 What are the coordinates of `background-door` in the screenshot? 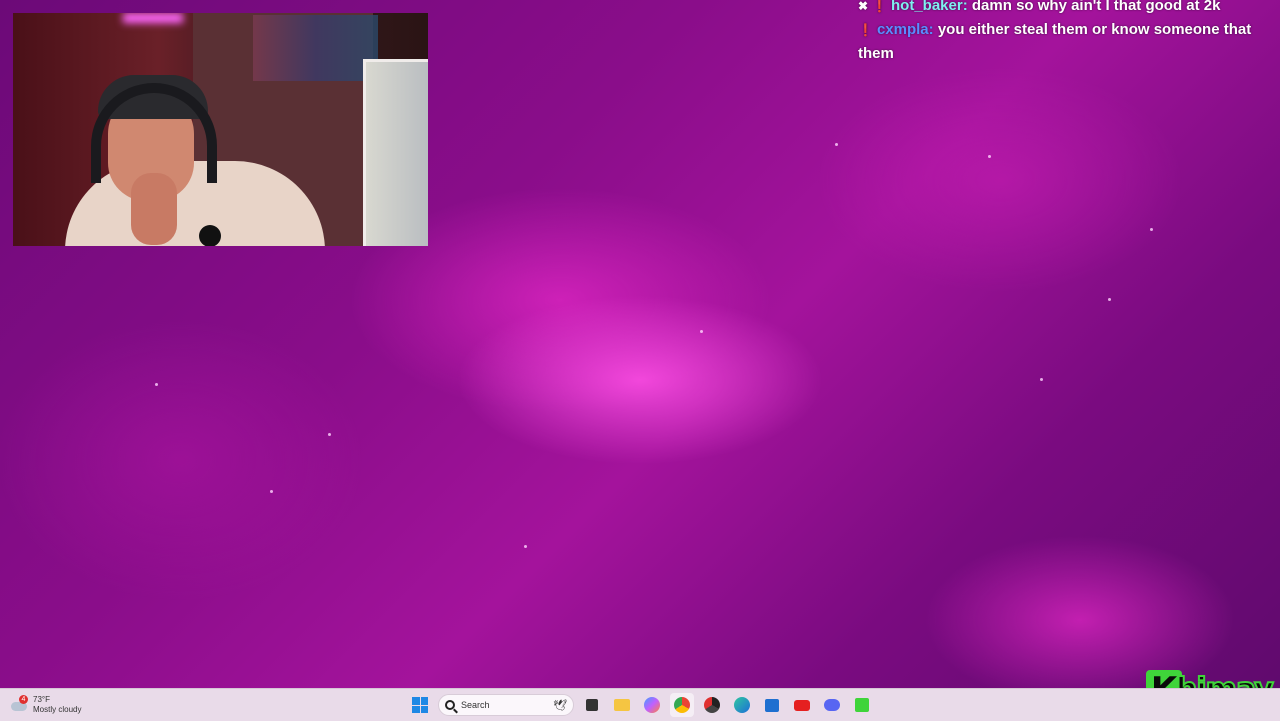 It's located at (395, 152).